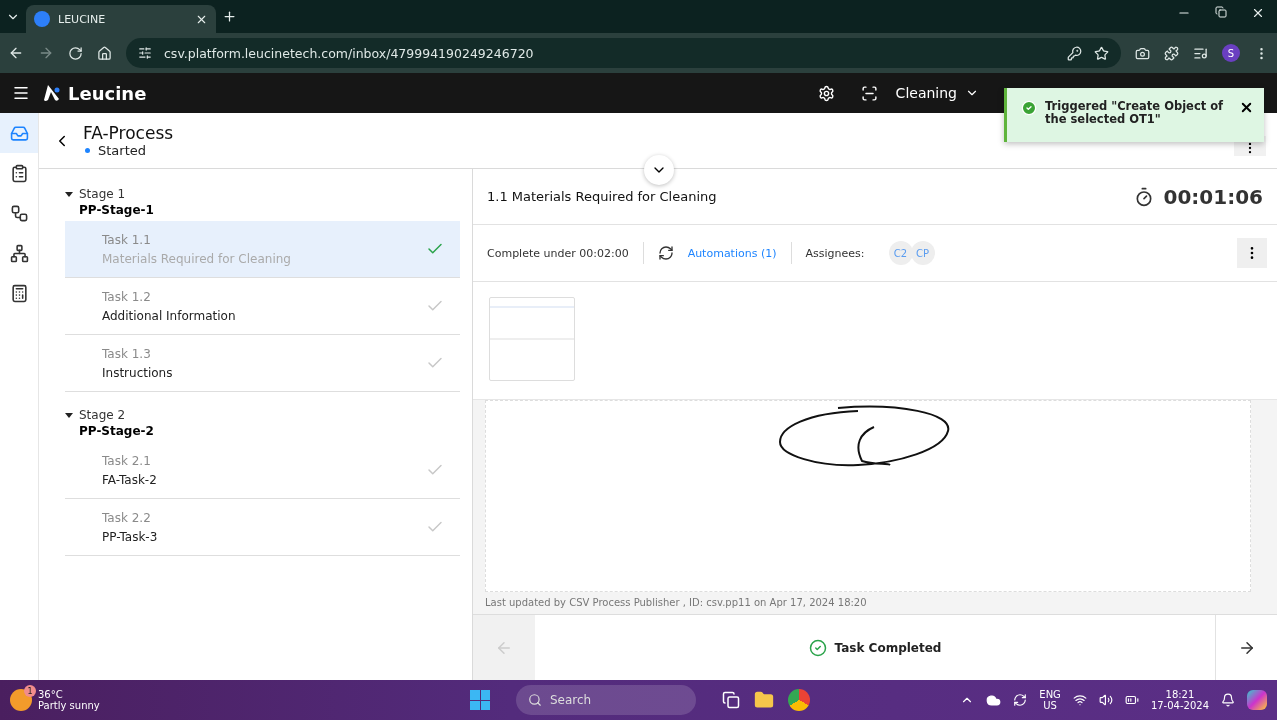  Describe the element at coordinates (127, 517) in the screenshot. I see `task-label: Task 2.2` at that location.